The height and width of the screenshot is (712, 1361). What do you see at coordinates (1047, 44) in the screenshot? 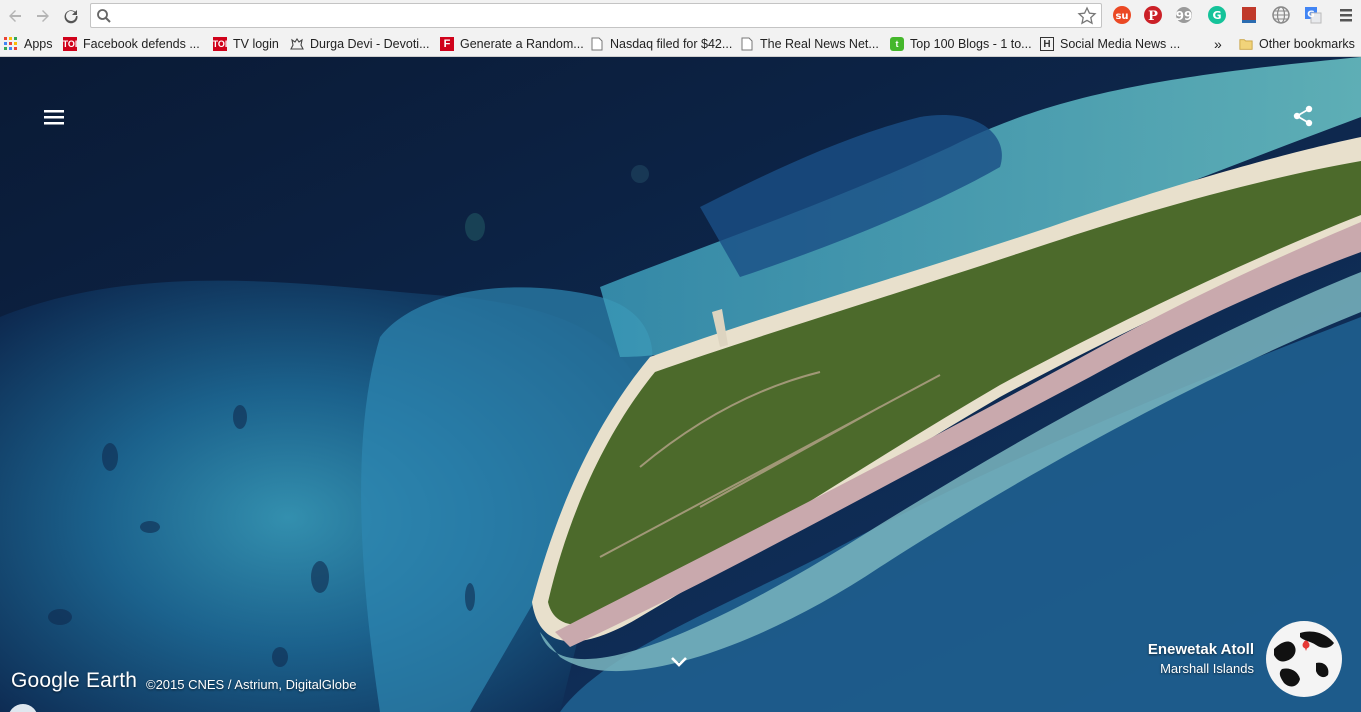
I see `h-icon: H` at bounding box center [1047, 44].